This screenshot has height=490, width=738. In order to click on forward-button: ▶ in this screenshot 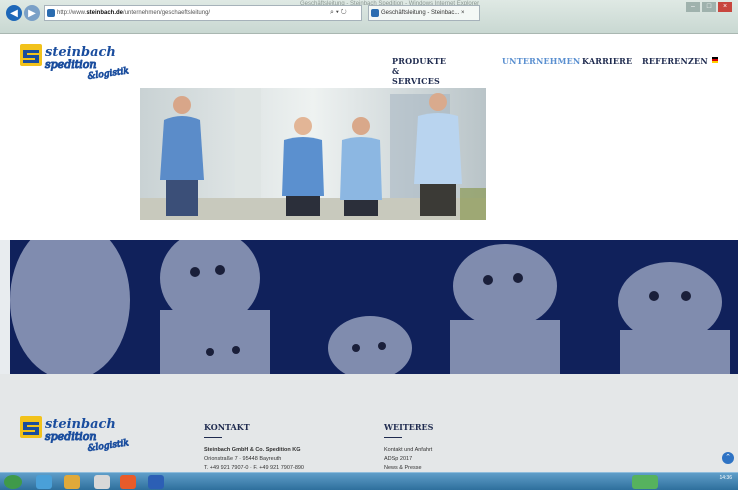, I will do `click(32, 13)`.